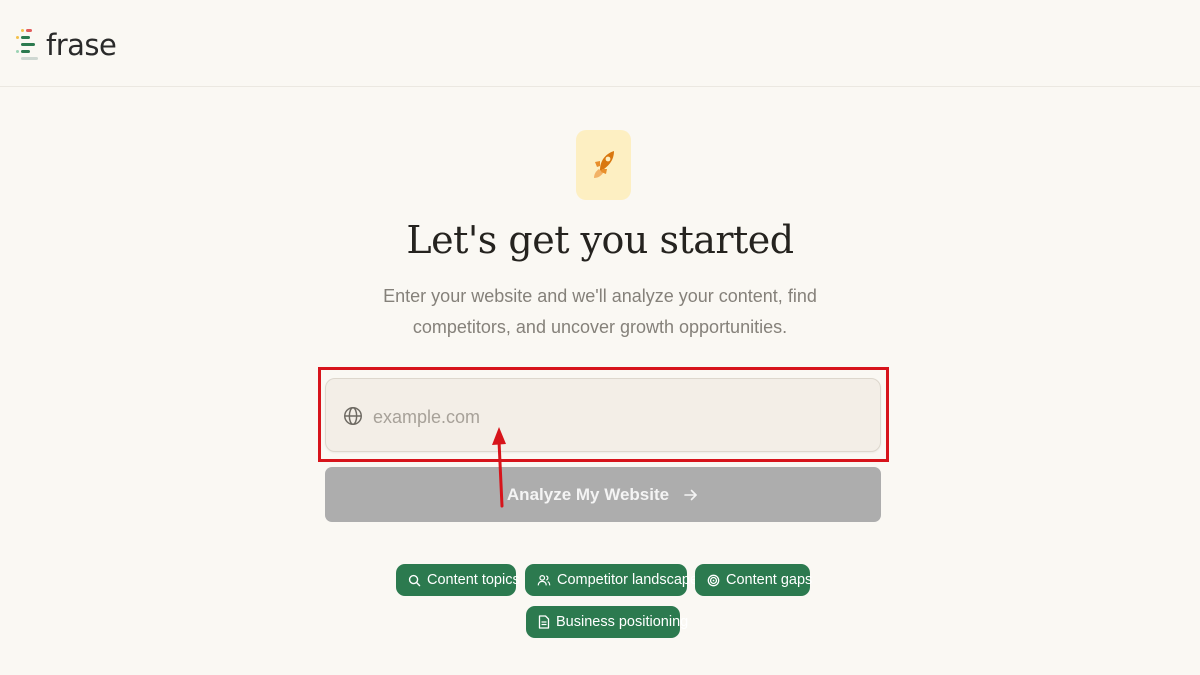 Image resolution: width=1200 pixels, height=675 pixels. Describe the element at coordinates (600, 43) in the screenshot. I see `top-header: frase` at that location.